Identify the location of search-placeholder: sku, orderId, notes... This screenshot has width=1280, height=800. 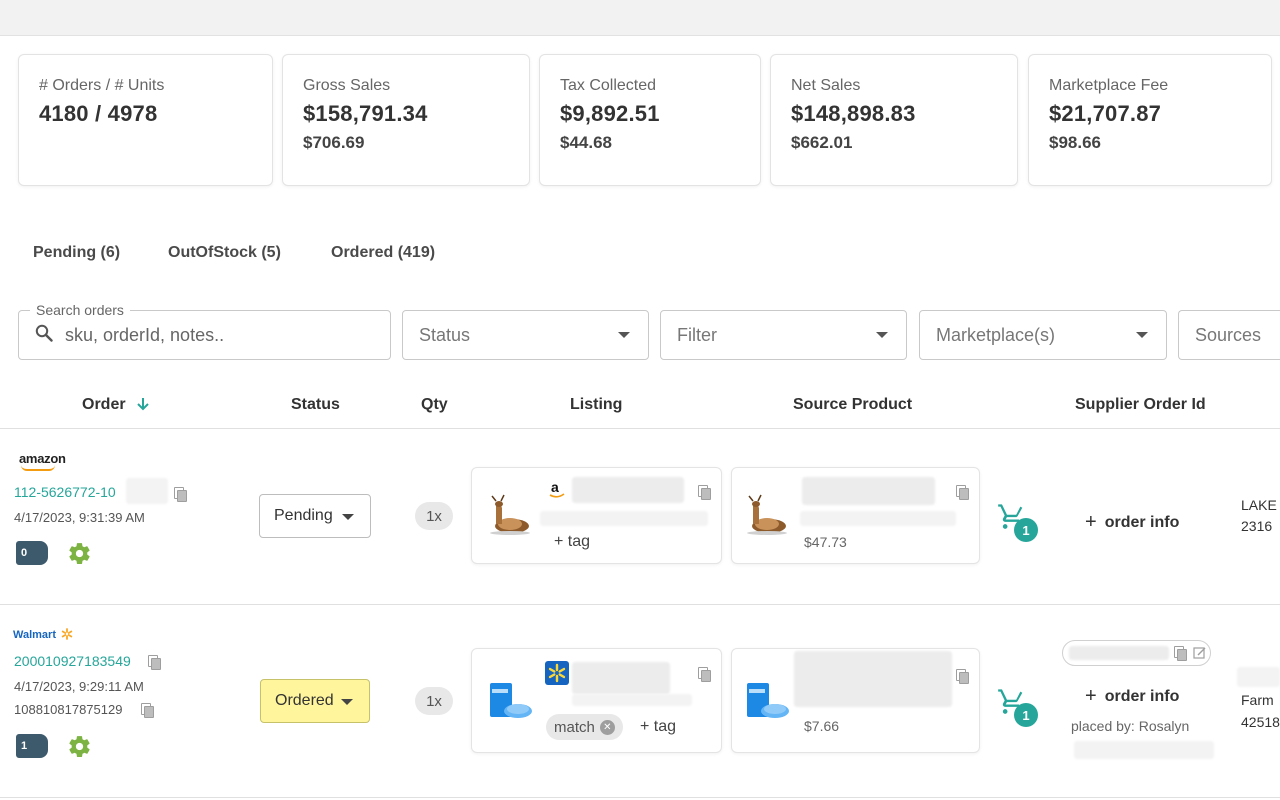
(145, 334).